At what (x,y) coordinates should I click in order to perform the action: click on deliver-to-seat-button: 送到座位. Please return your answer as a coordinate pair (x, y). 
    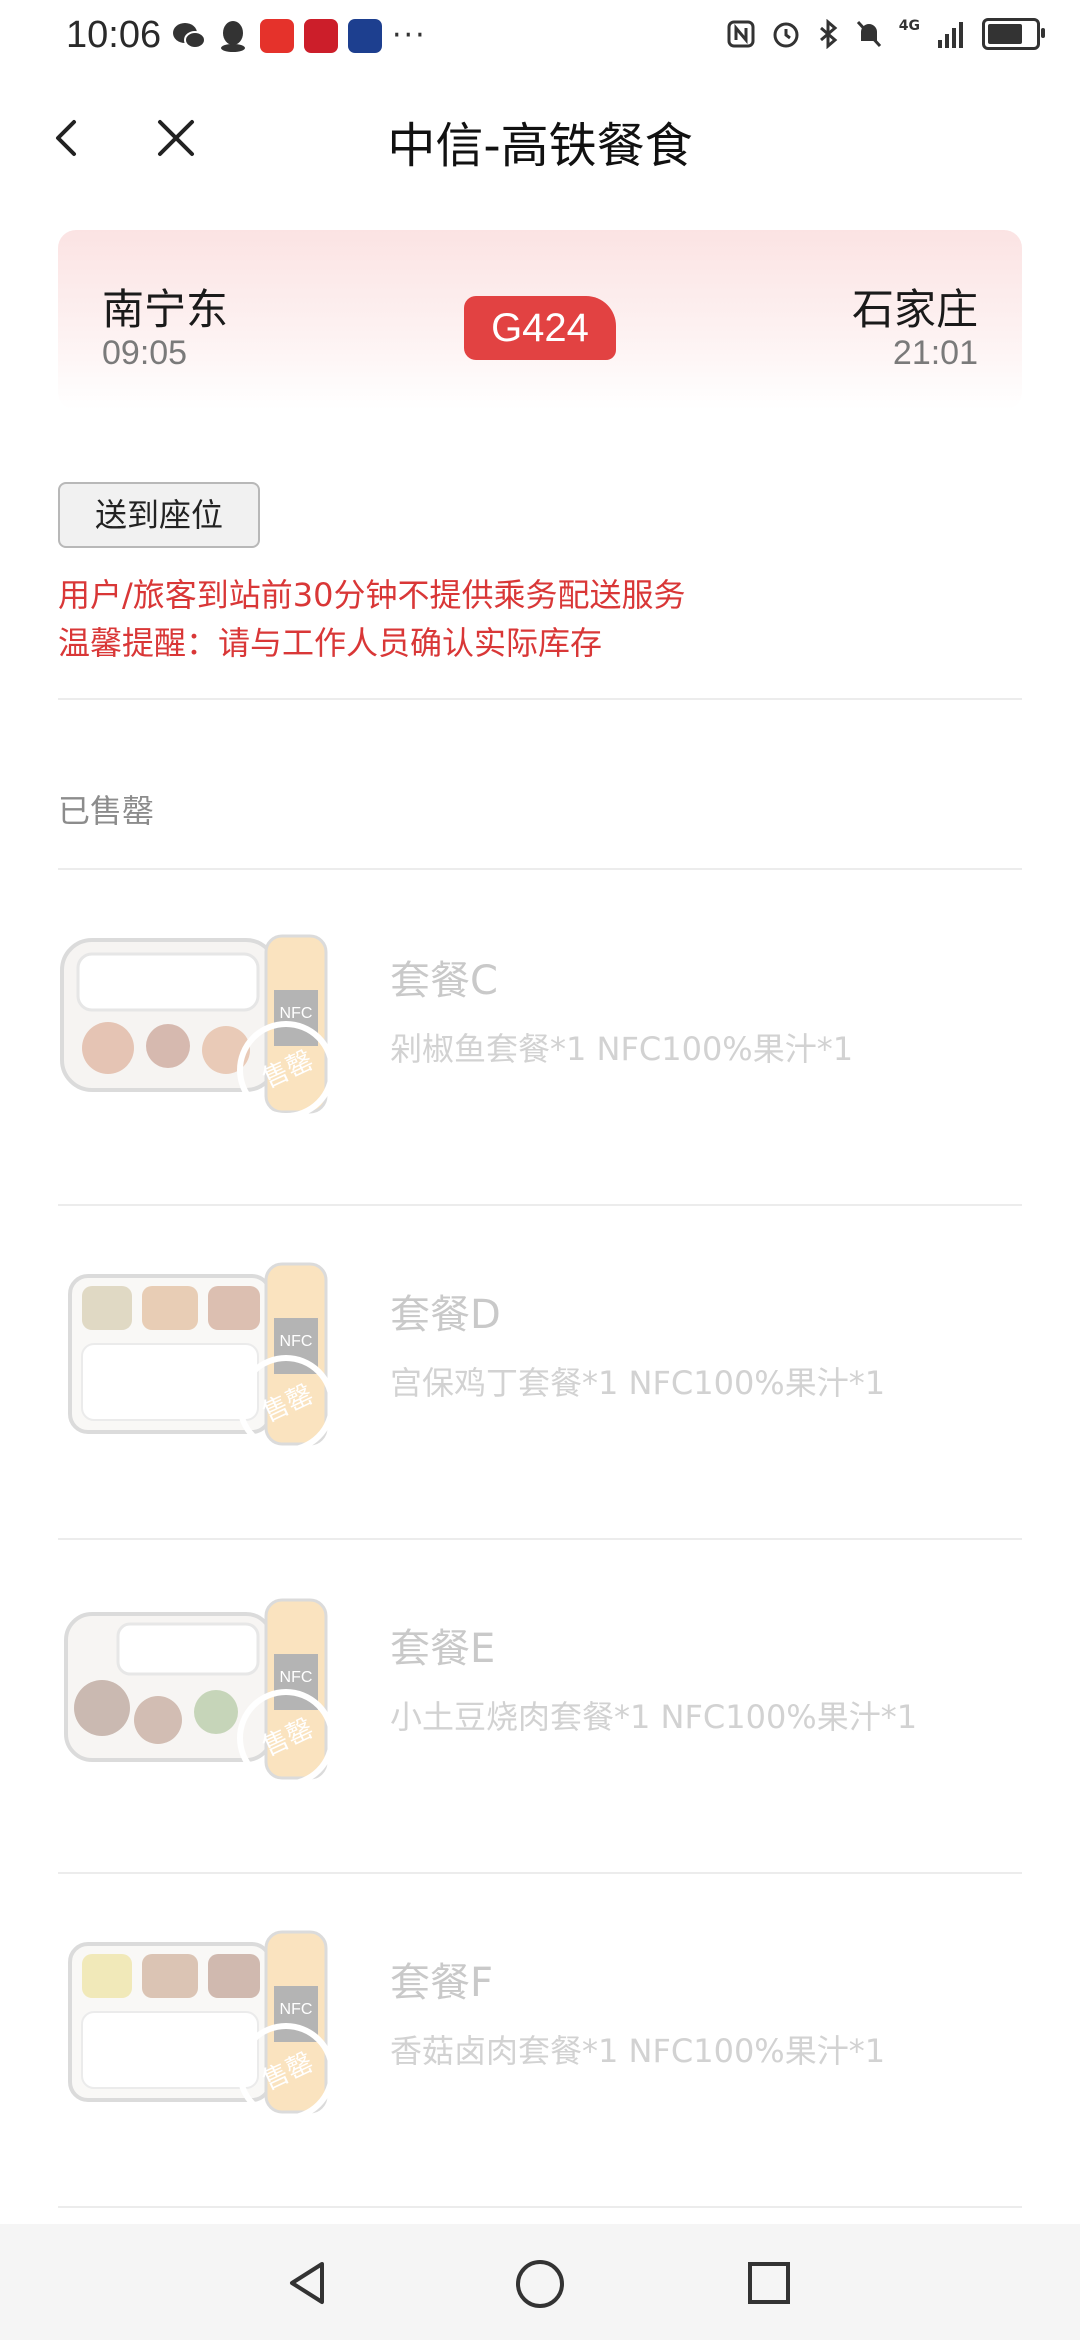
    Looking at the image, I should click on (159, 515).